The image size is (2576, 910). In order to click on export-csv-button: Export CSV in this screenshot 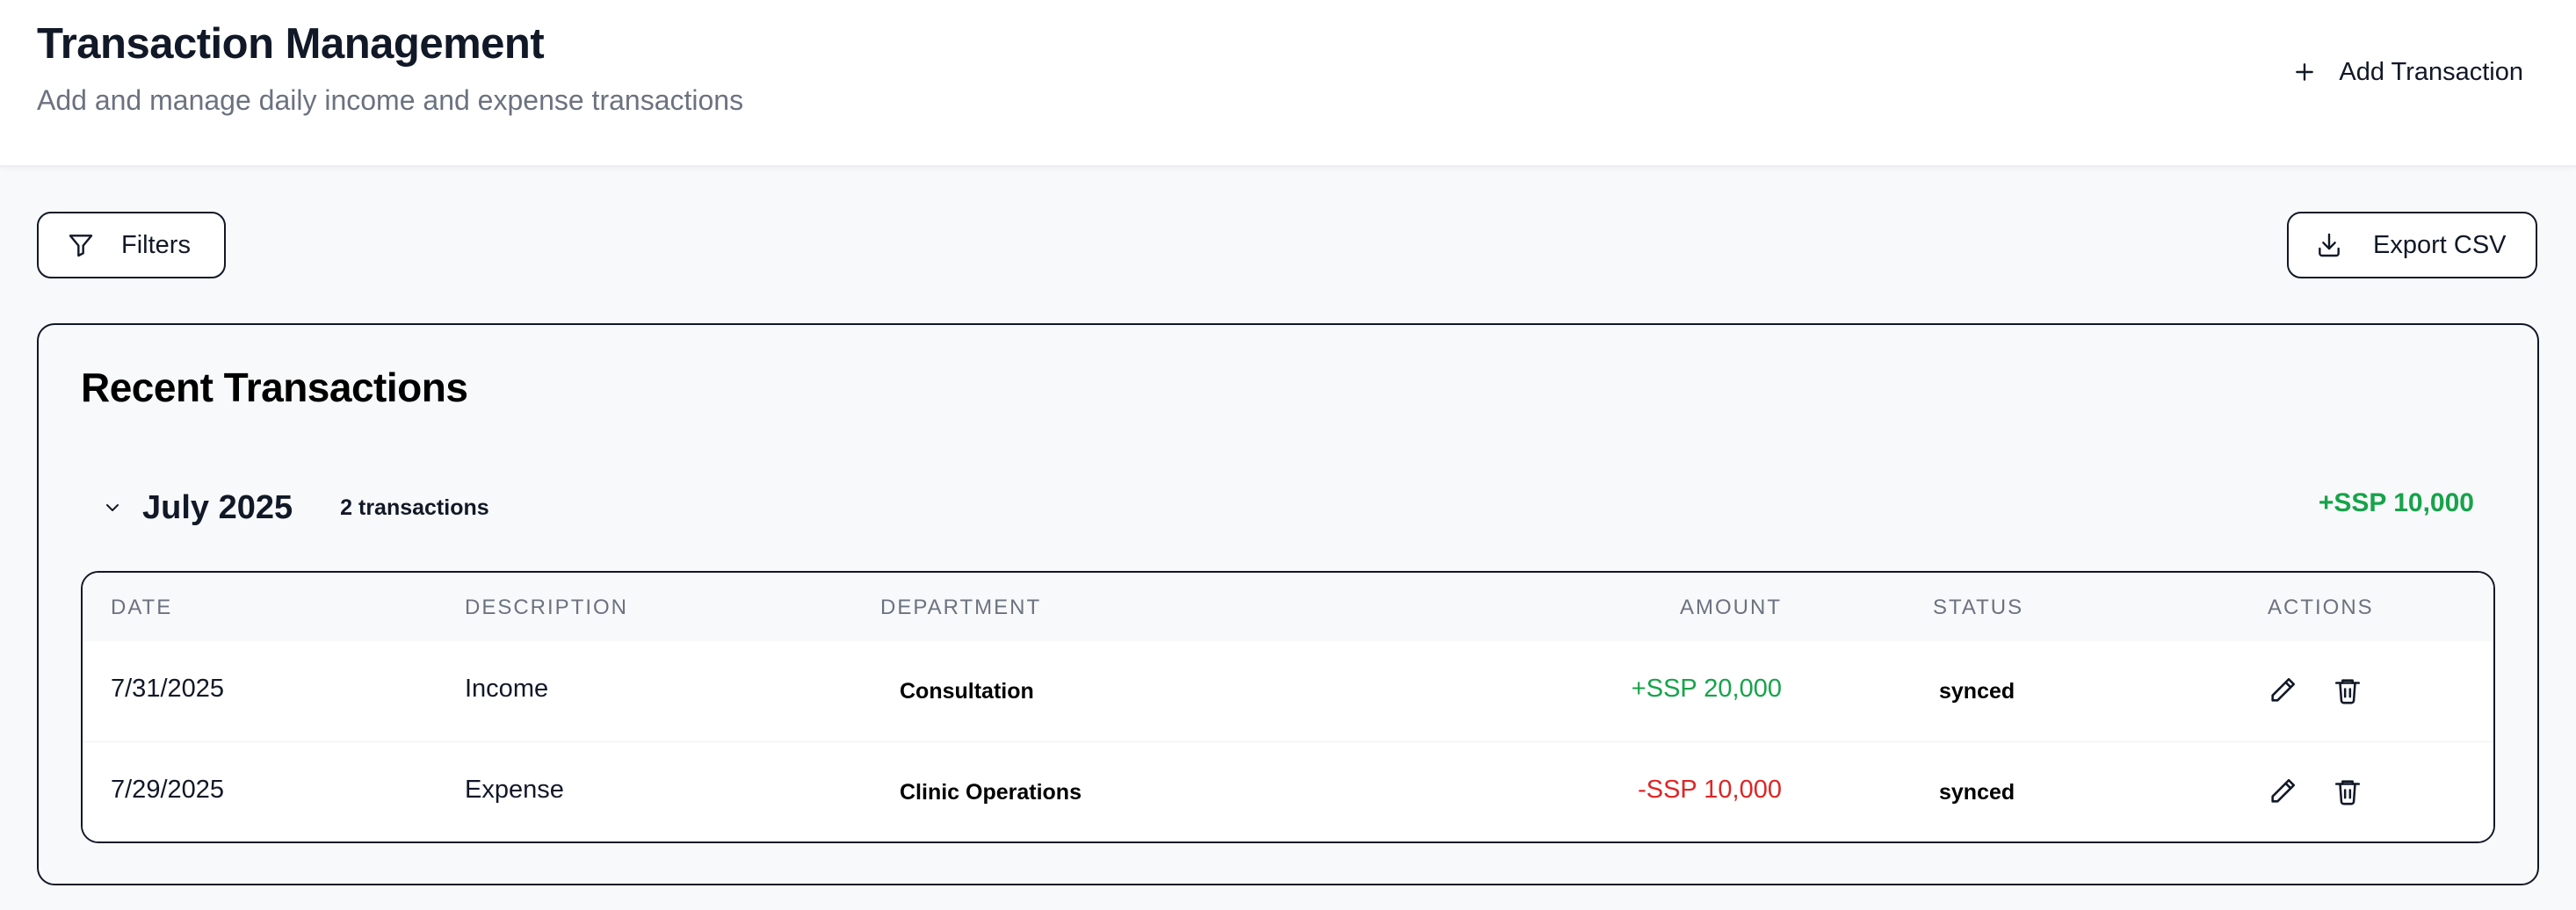, I will do `click(2412, 245)`.